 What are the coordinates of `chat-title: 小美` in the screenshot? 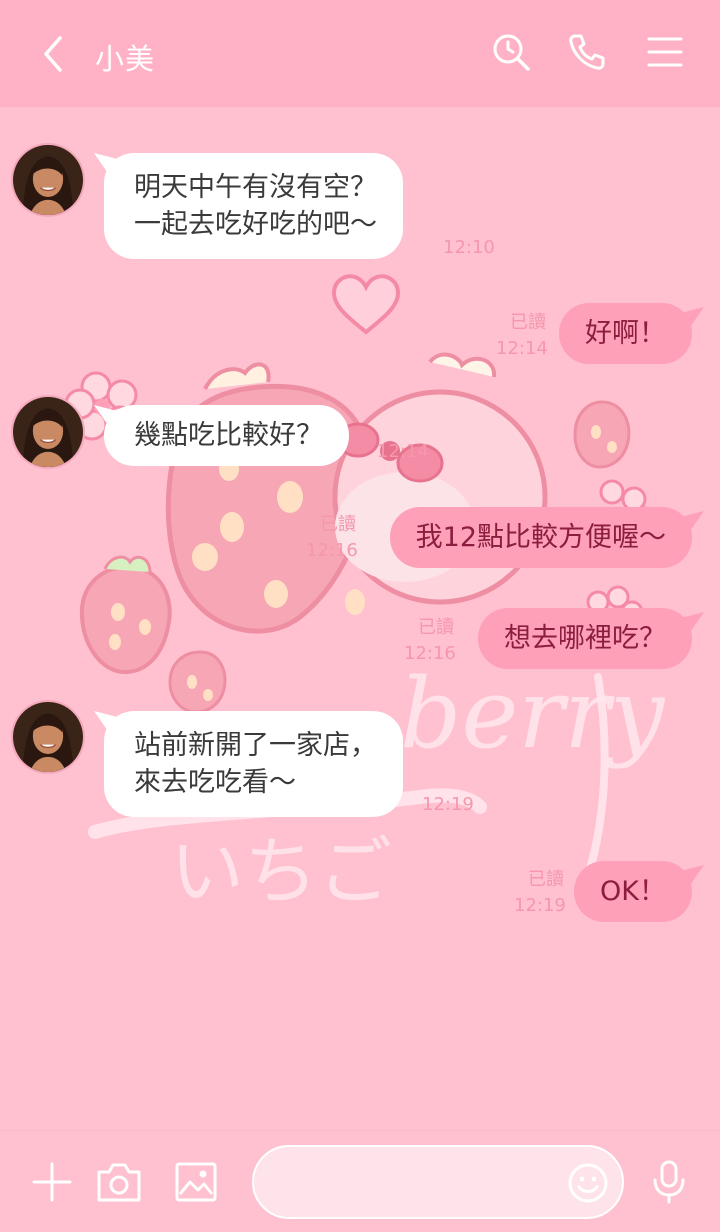 It's located at (125, 59).